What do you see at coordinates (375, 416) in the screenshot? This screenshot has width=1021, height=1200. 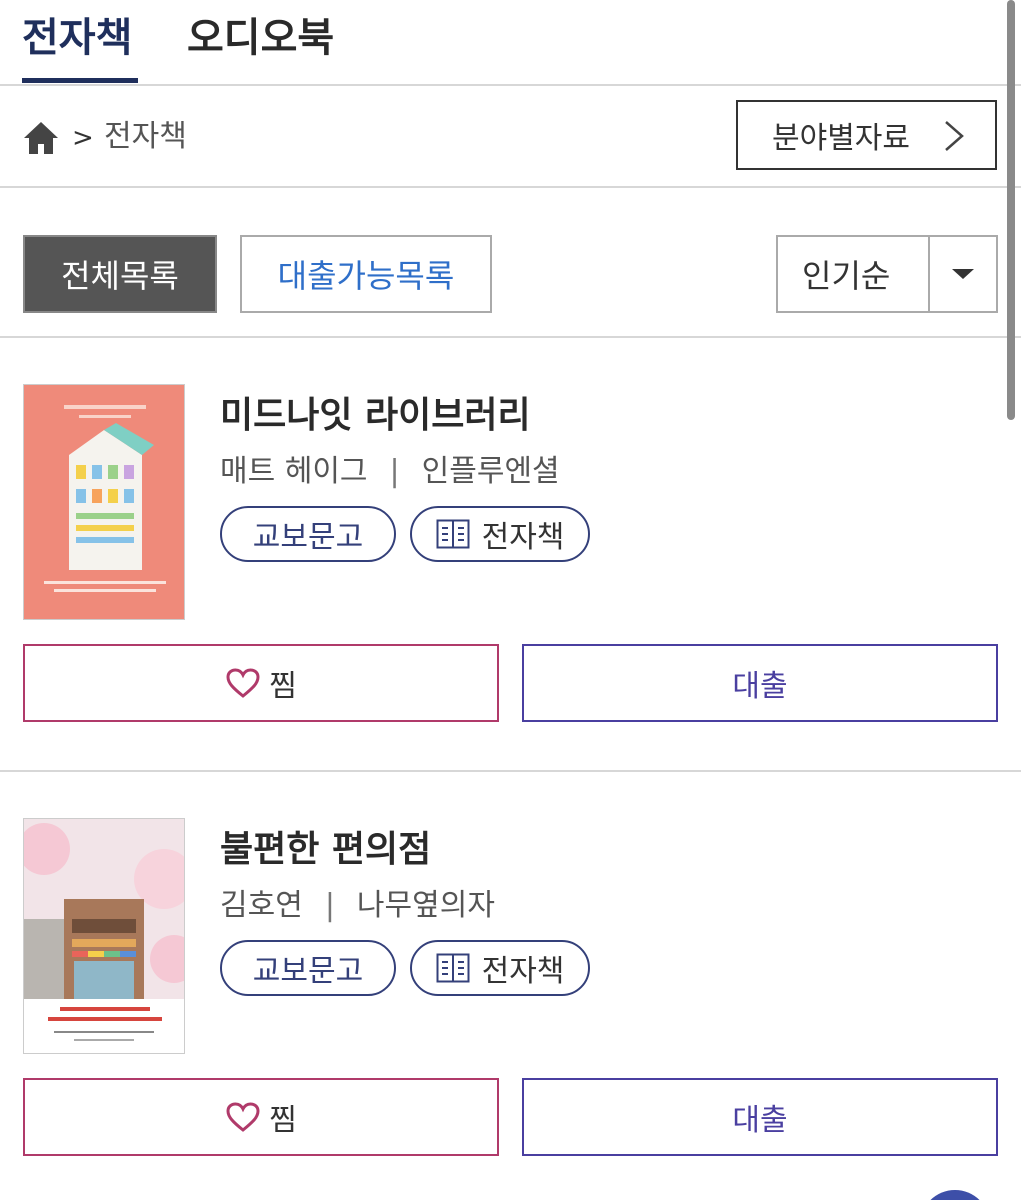 I see `book-title: 미드나잇 라이브러리` at bounding box center [375, 416].